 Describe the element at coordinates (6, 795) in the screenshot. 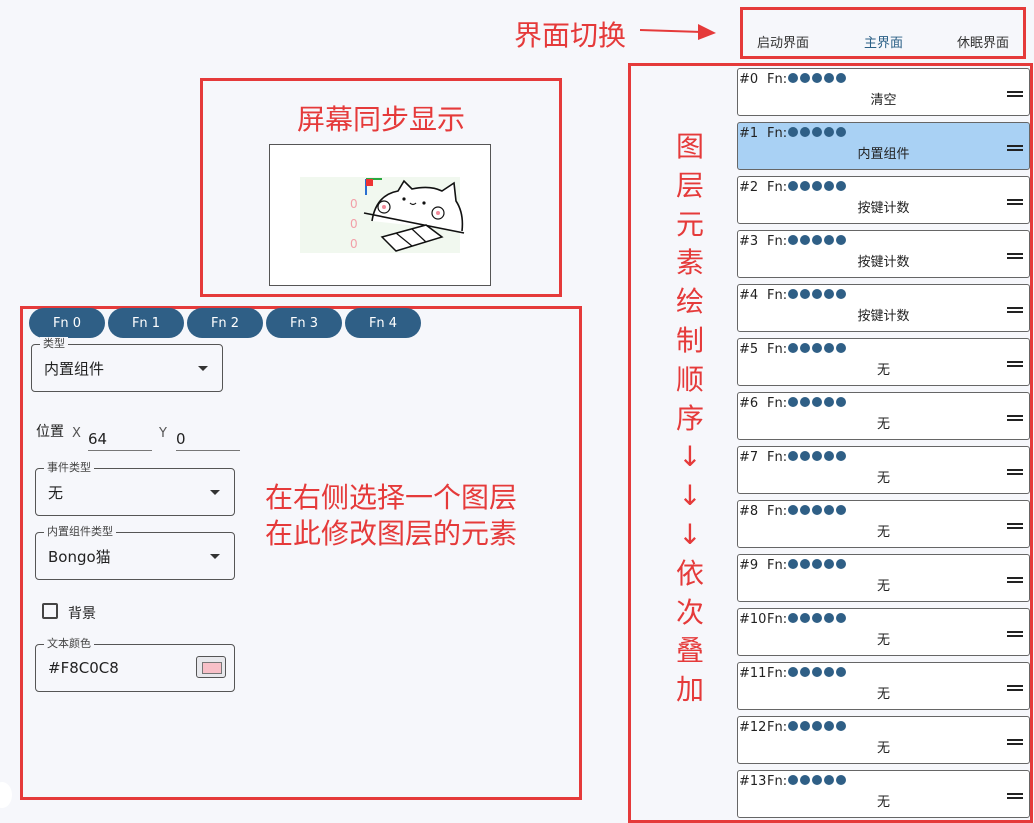

I see `scroll-handle` at that location.